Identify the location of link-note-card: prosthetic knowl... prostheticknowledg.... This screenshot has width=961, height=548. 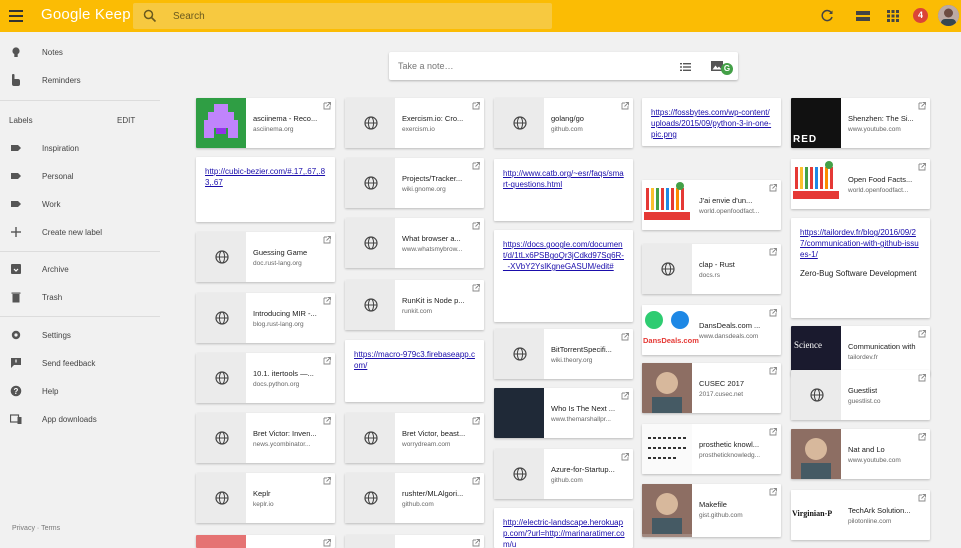
(711, 449).